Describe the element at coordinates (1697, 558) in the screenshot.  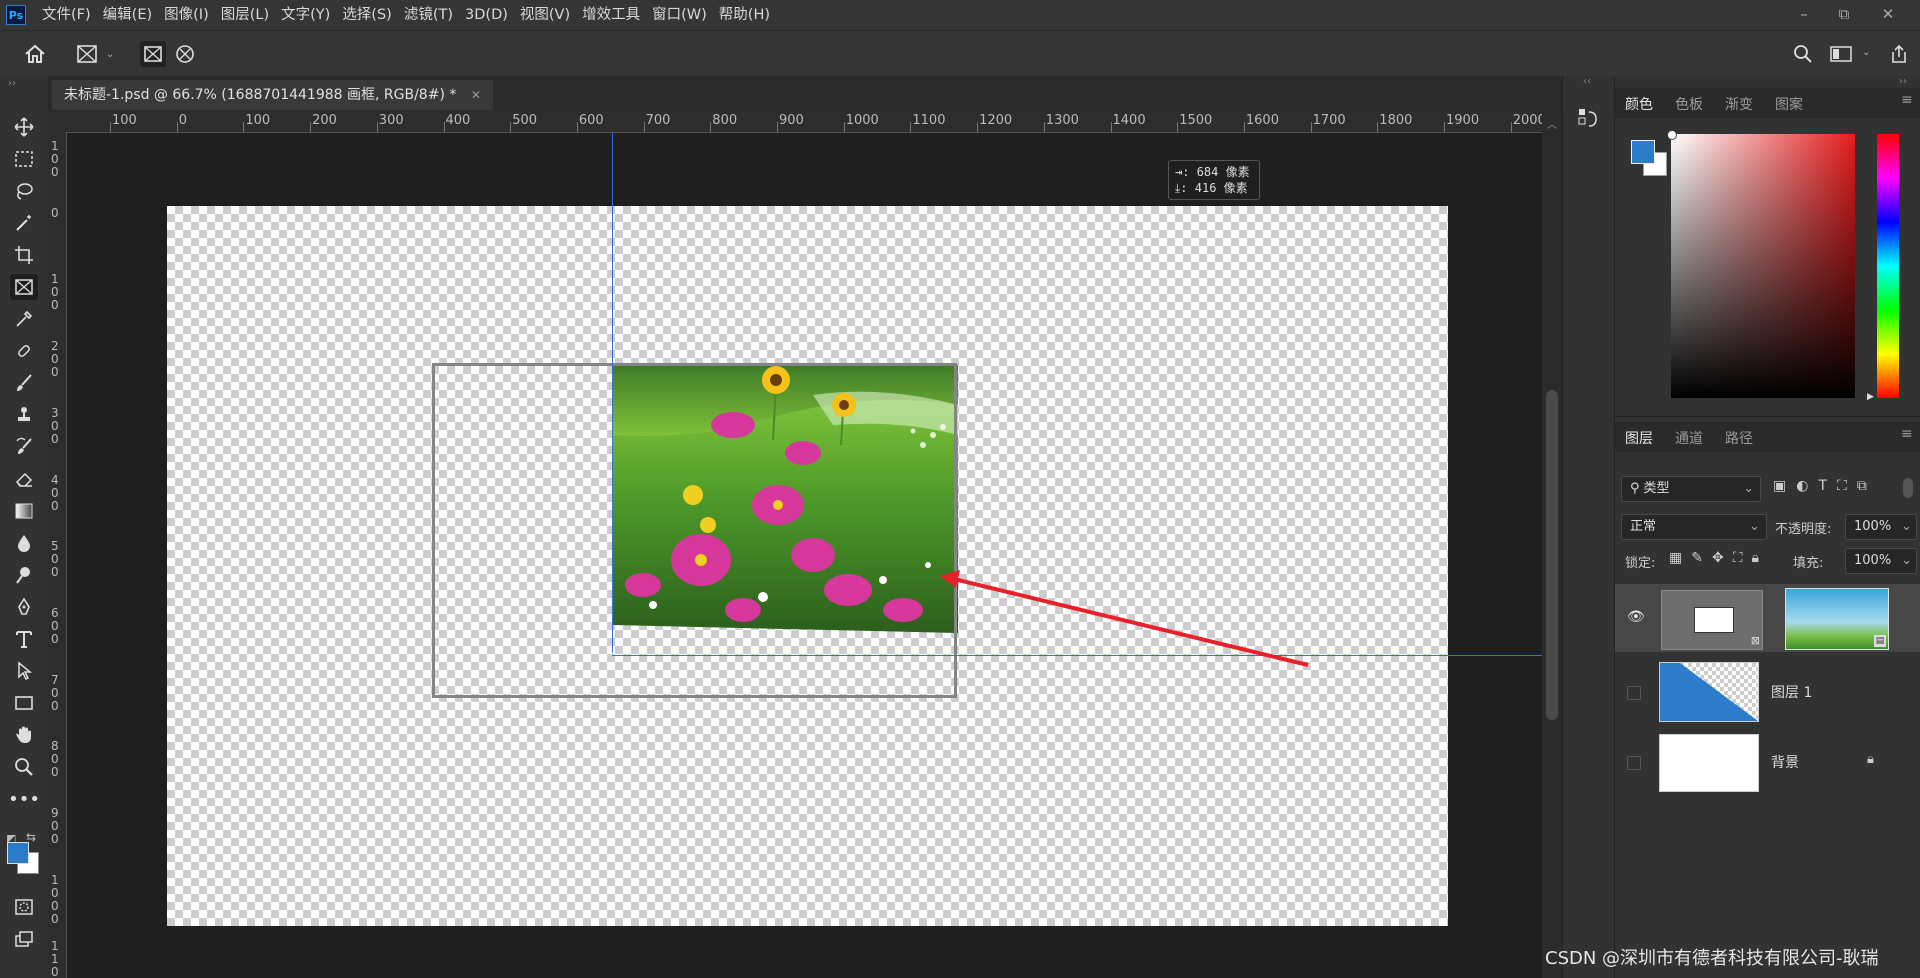
I see `lock-image-icon: ✎` at that location.